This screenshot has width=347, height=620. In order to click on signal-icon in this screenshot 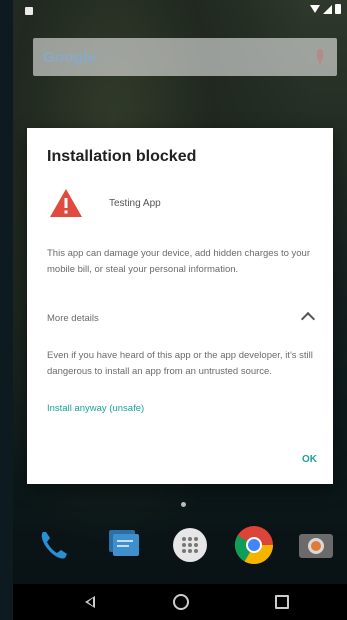, I will do `click(327, 9)`.